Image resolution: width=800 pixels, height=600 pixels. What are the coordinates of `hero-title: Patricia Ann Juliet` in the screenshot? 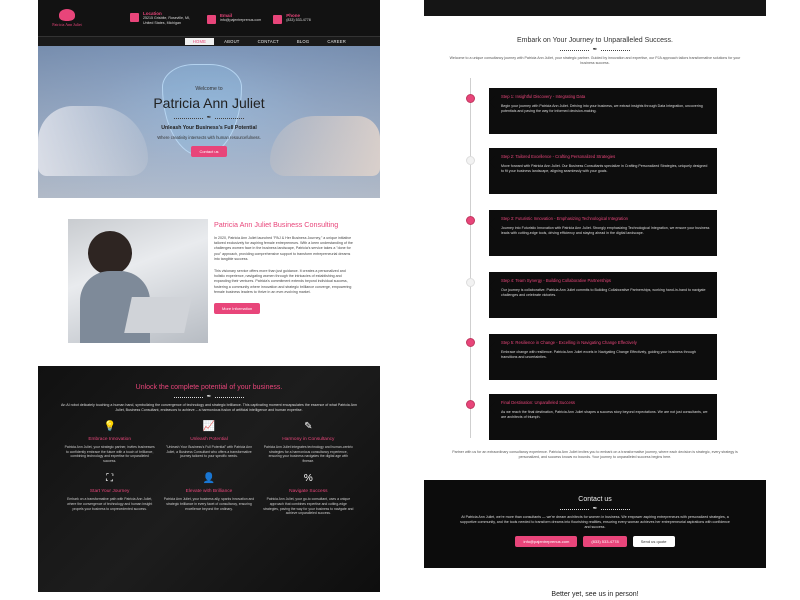 It's located at (209, 103).